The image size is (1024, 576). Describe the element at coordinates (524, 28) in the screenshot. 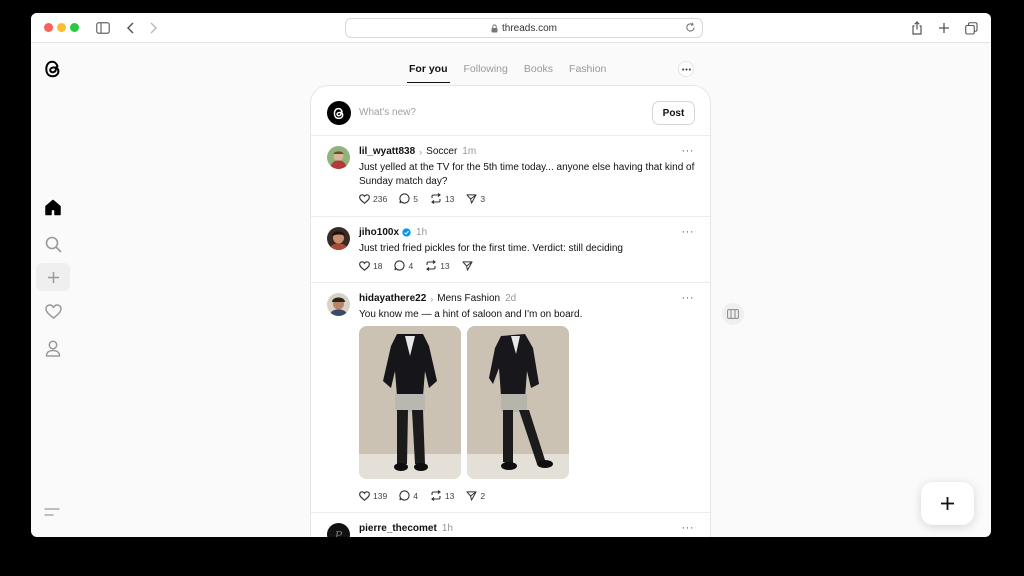

I see `address-bar: threads.com` at that location.